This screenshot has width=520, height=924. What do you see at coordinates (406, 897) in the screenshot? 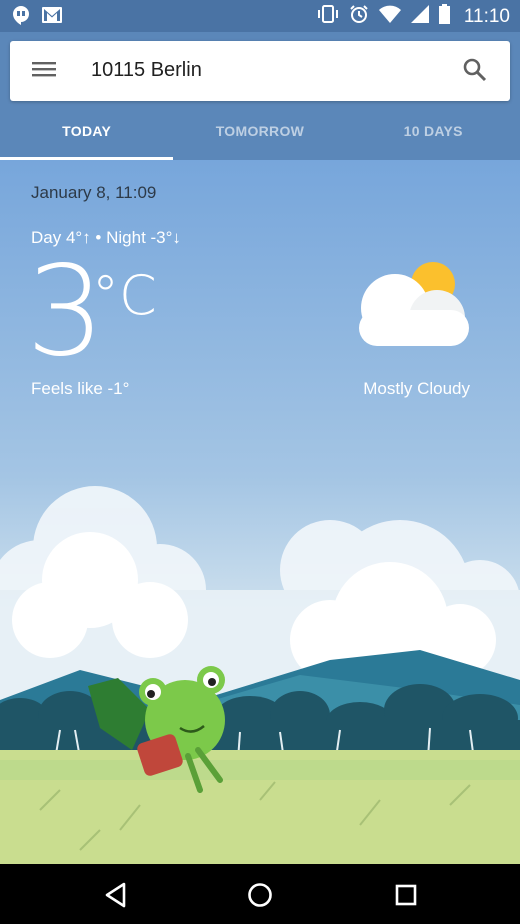
I see `recents-icon` at bounding box center [406, 897].